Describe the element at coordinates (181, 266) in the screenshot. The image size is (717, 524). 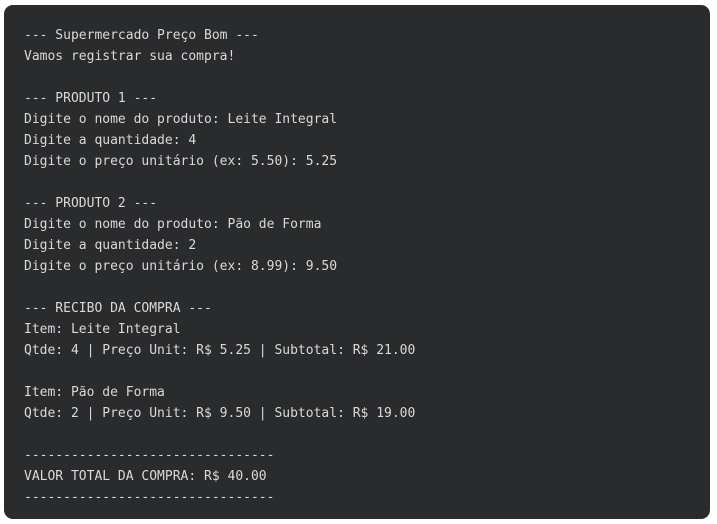
I see `product-2-price-prompt: Digite o preço unitário (ex: 8.99): 9.50` at that location.